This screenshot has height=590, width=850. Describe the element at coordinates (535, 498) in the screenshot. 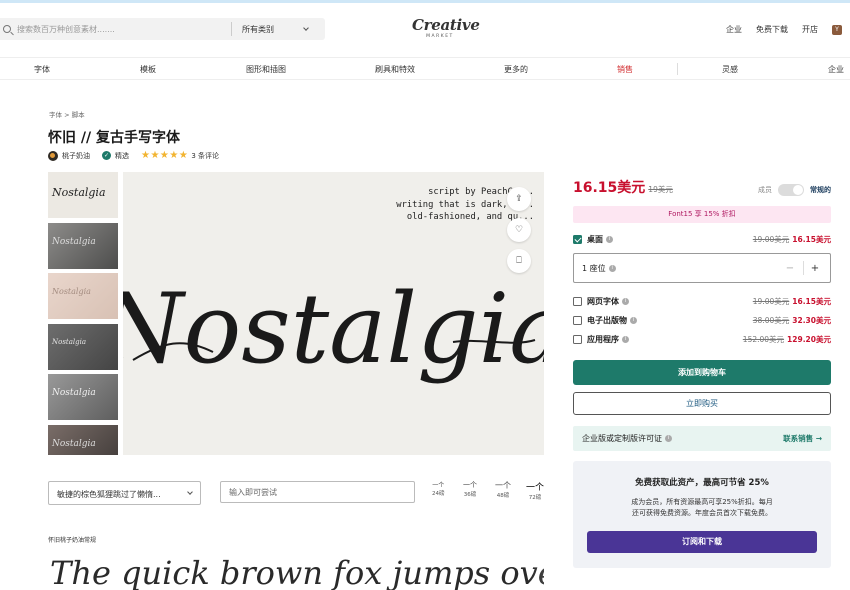

I see `size-label: 72磅` at that location.